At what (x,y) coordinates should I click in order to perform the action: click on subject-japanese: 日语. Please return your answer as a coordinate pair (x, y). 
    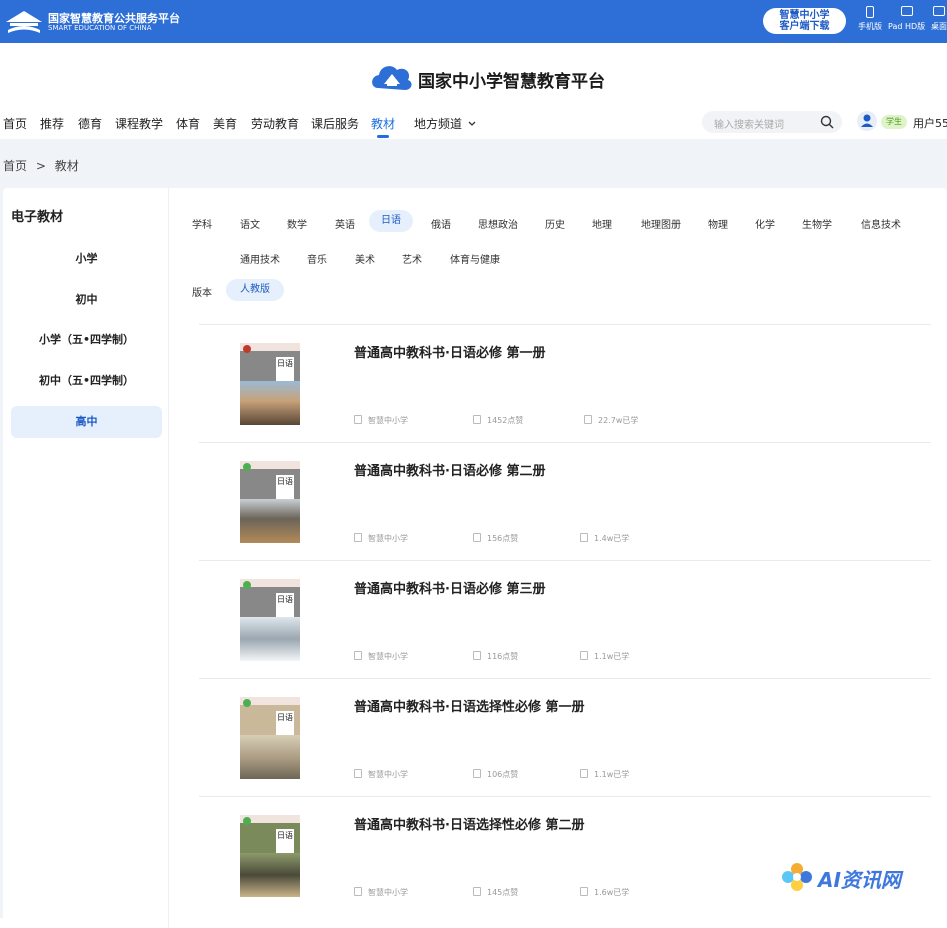
    Looking at the image, I should click on (391, 221).